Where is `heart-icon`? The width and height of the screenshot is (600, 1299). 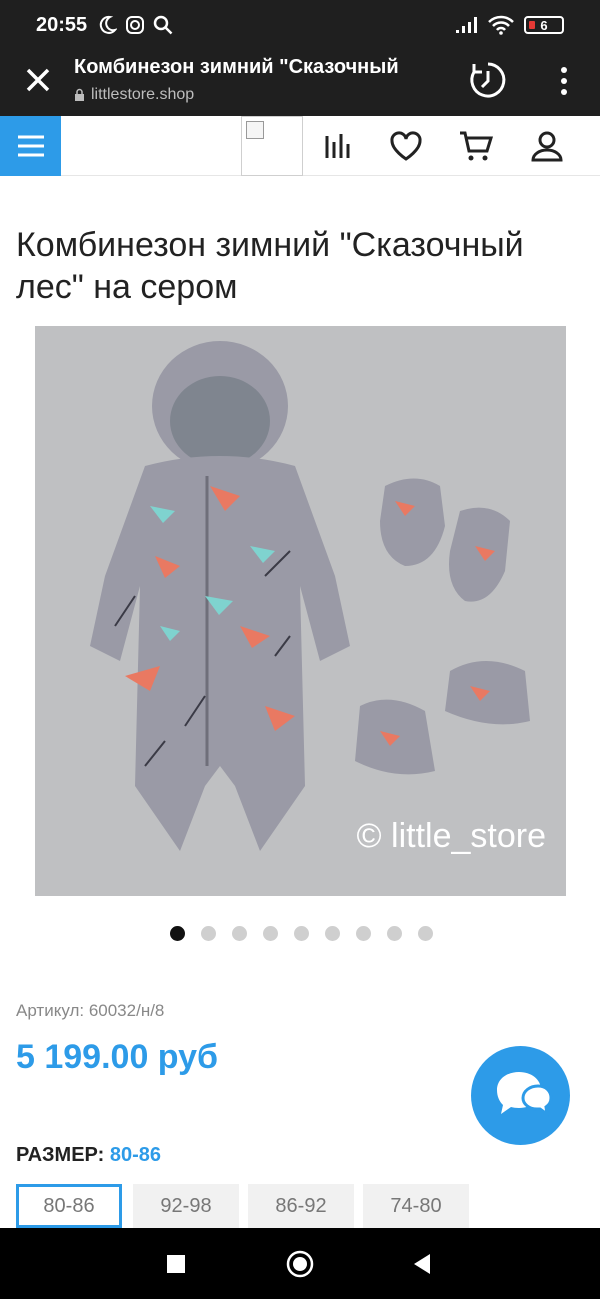
heart-icon is located at coordinates (406, 146).